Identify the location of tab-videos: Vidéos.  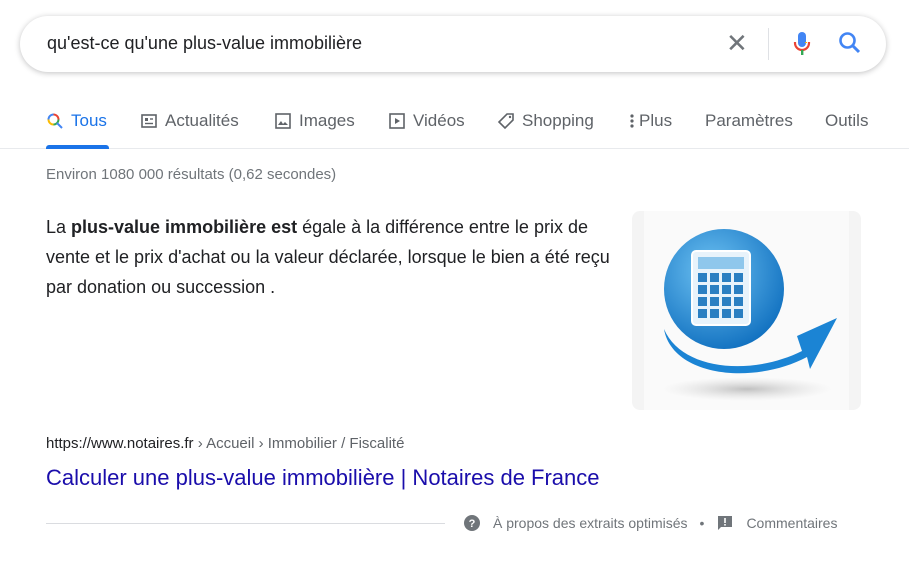
(426, 121).